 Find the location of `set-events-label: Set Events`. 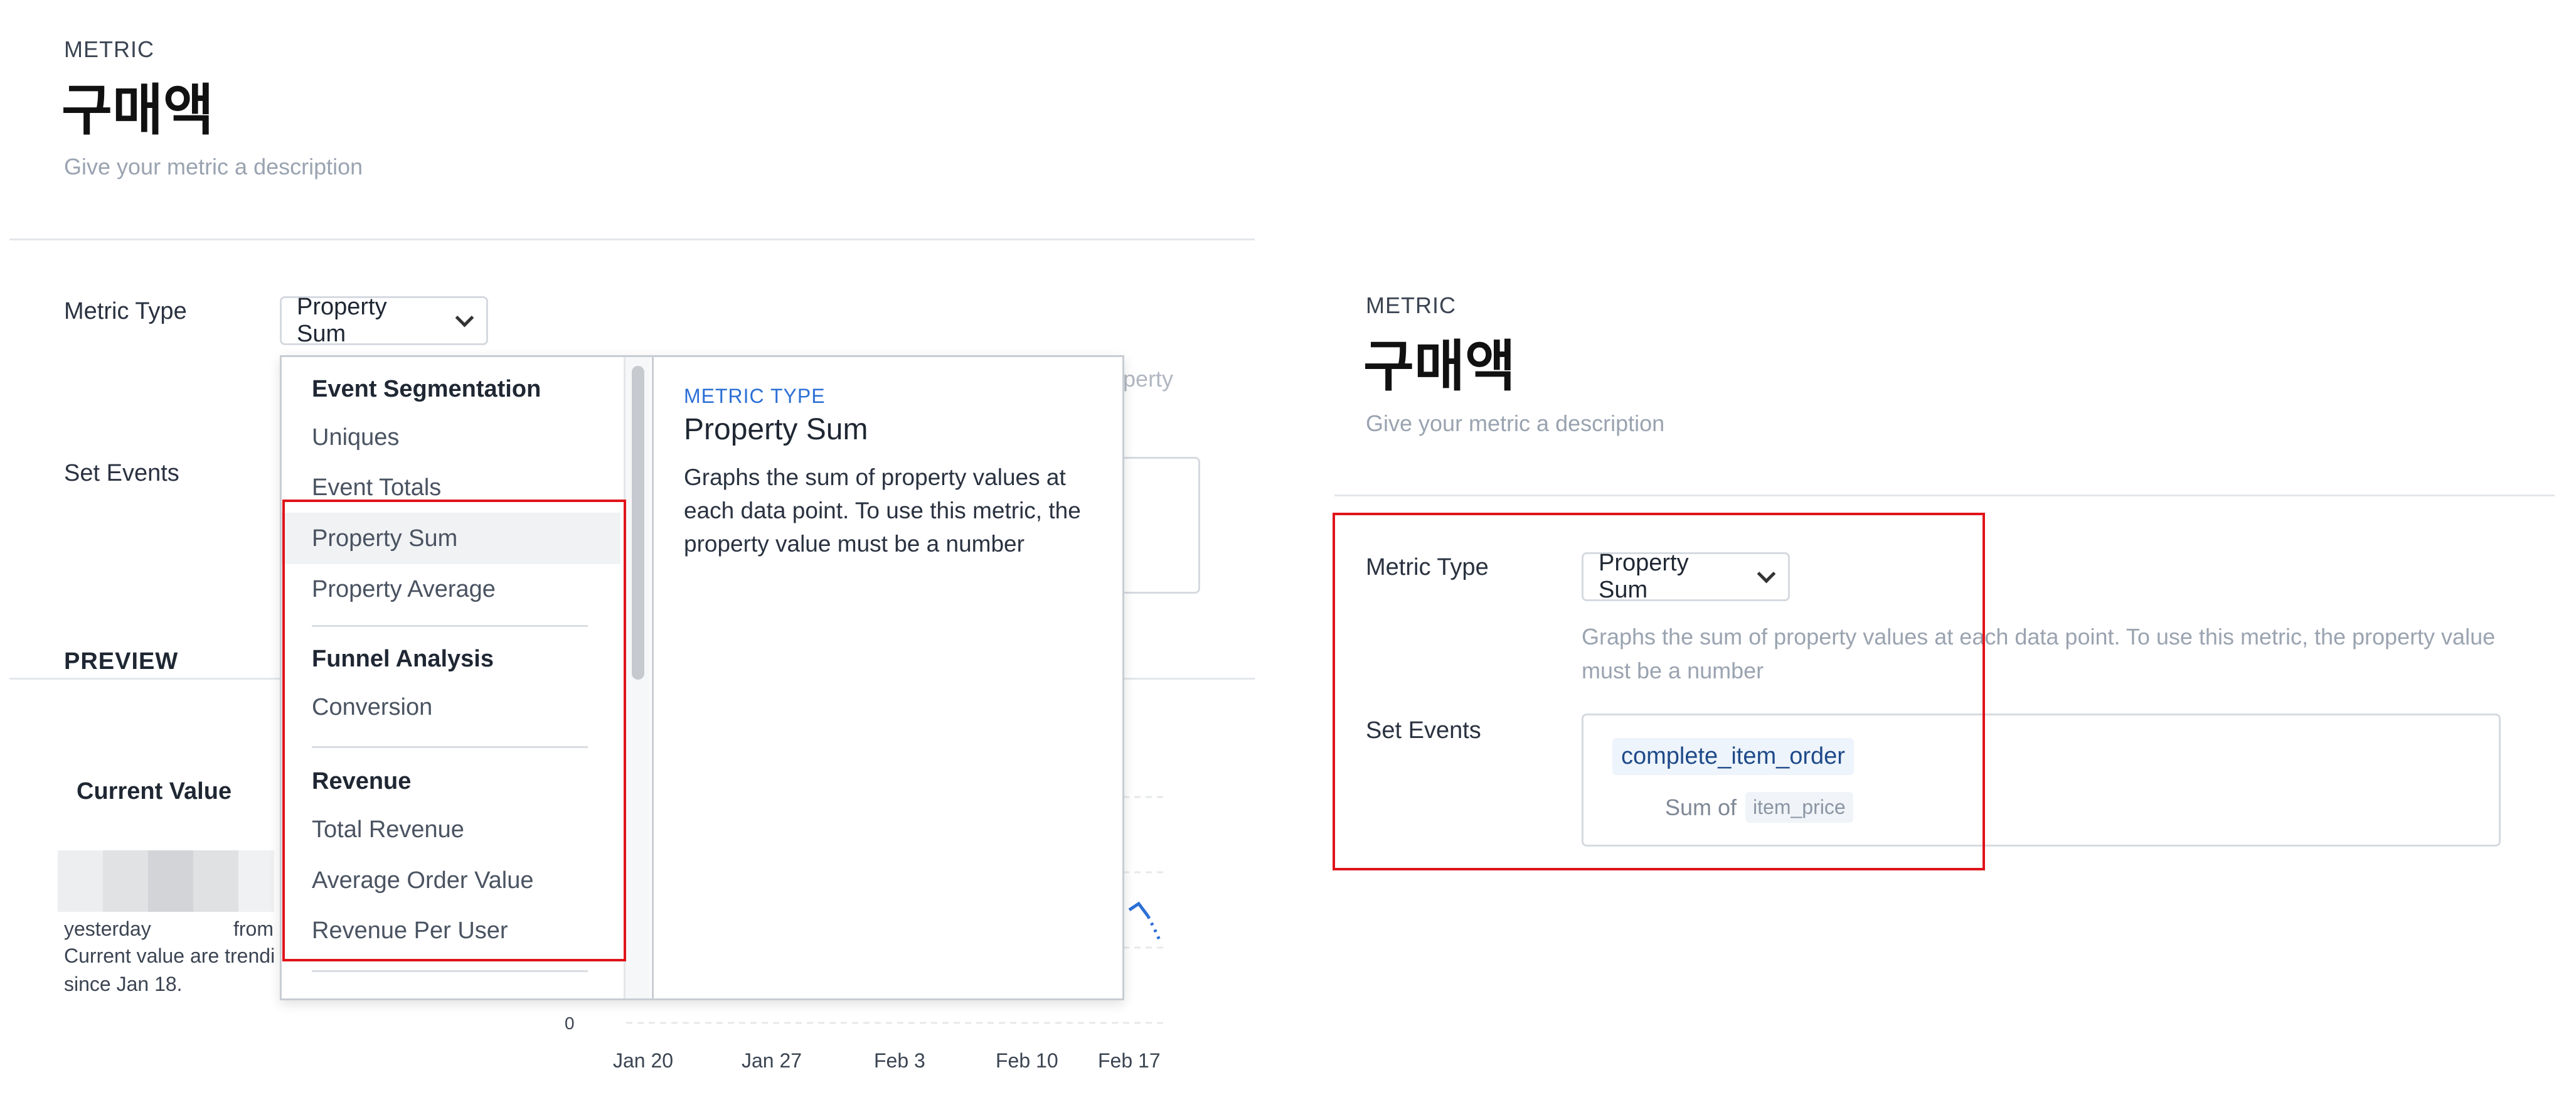

set-events-label: Set Events is located at coordinates (122, 473).